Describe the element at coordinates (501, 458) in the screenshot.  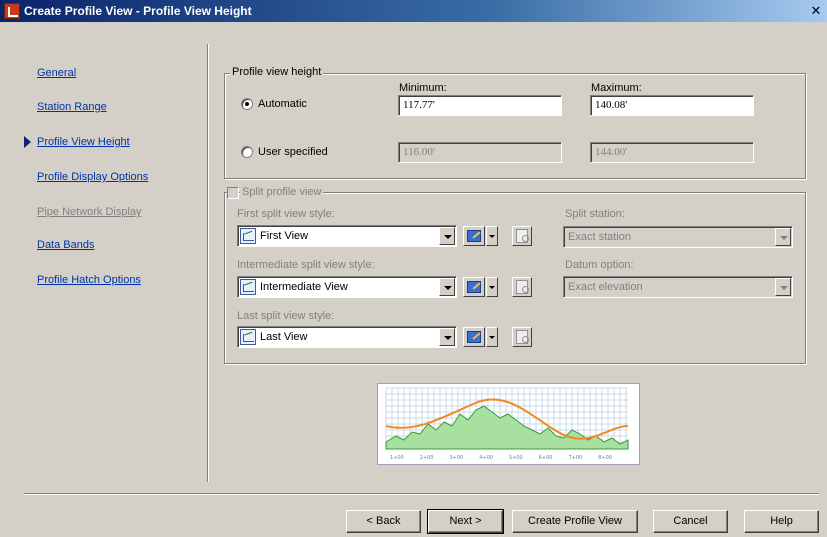
I see `station-labels: 1+00 2+00 3+00 4+00 5+00 6+00 7+00 8+00` at that location.